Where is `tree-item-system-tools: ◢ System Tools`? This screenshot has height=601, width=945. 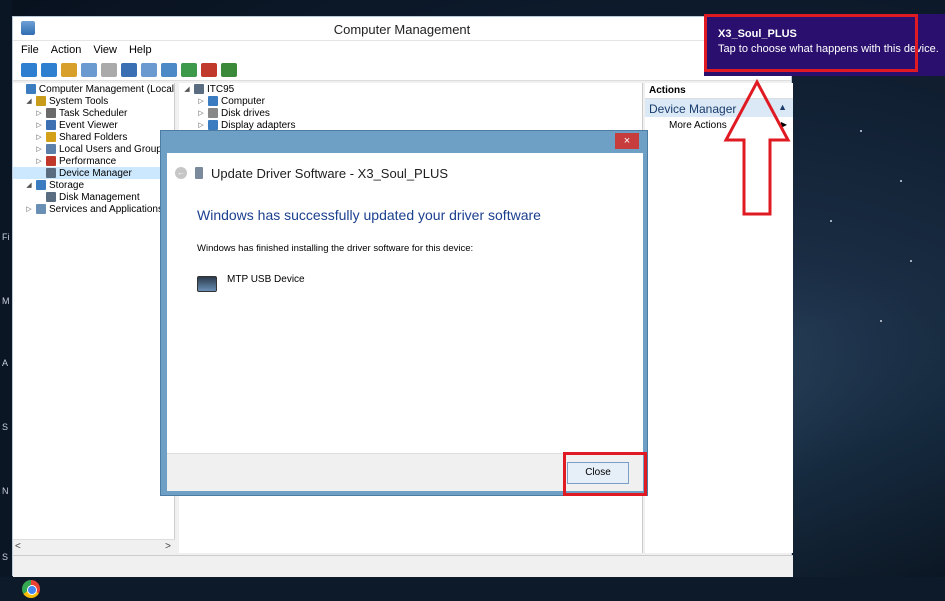
tree-item-system-tools: ◢ System Tools is located at coordinates (93, 101).